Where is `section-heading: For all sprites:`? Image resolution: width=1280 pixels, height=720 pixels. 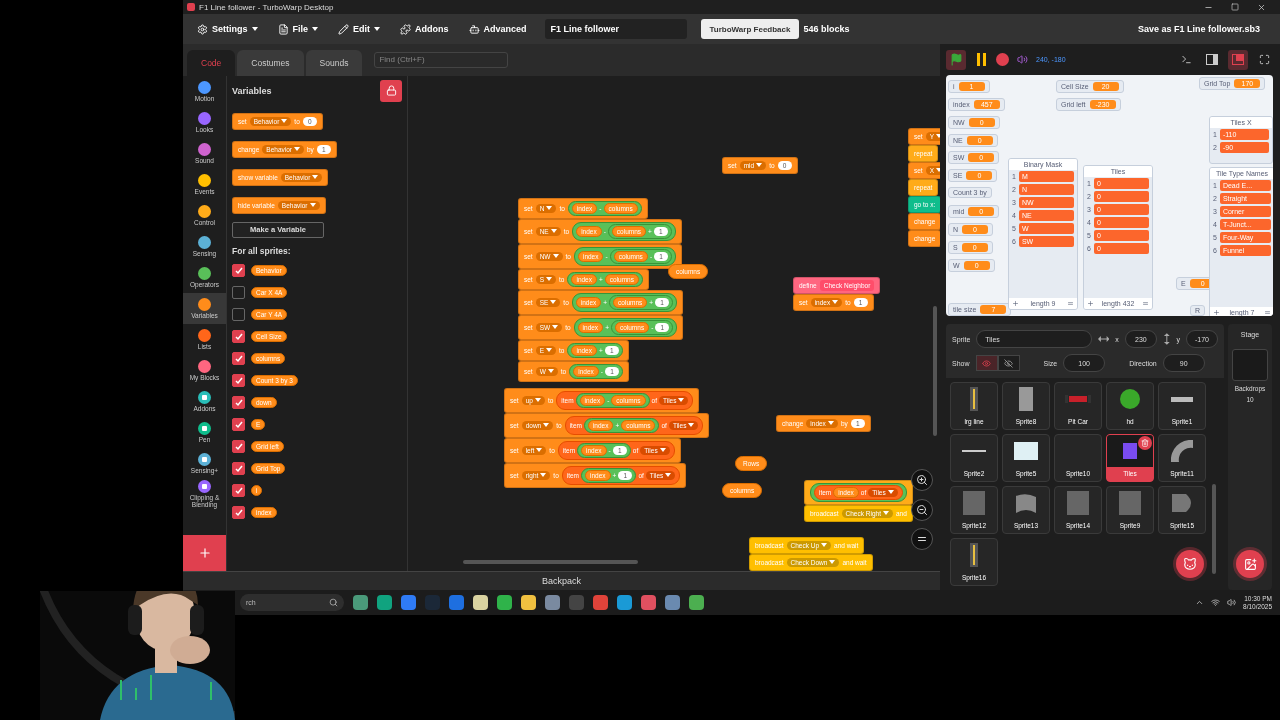 section-heading: For all sprites: is located at coordinates (262, 250).